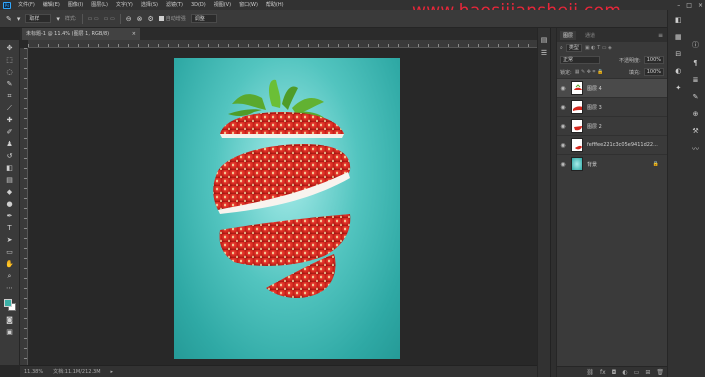  I want to click on marquee-tool-icon: ⬚, so click(10, 60).